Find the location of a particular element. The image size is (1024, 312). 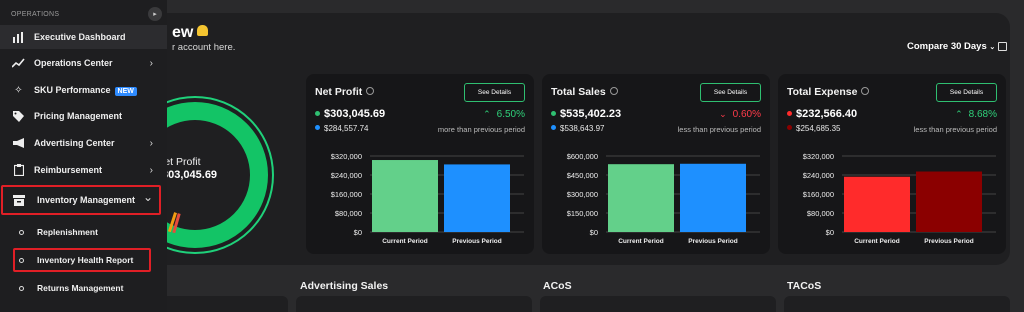

arrow-down-icon: ⌄ is located at coordinates (723, 114).